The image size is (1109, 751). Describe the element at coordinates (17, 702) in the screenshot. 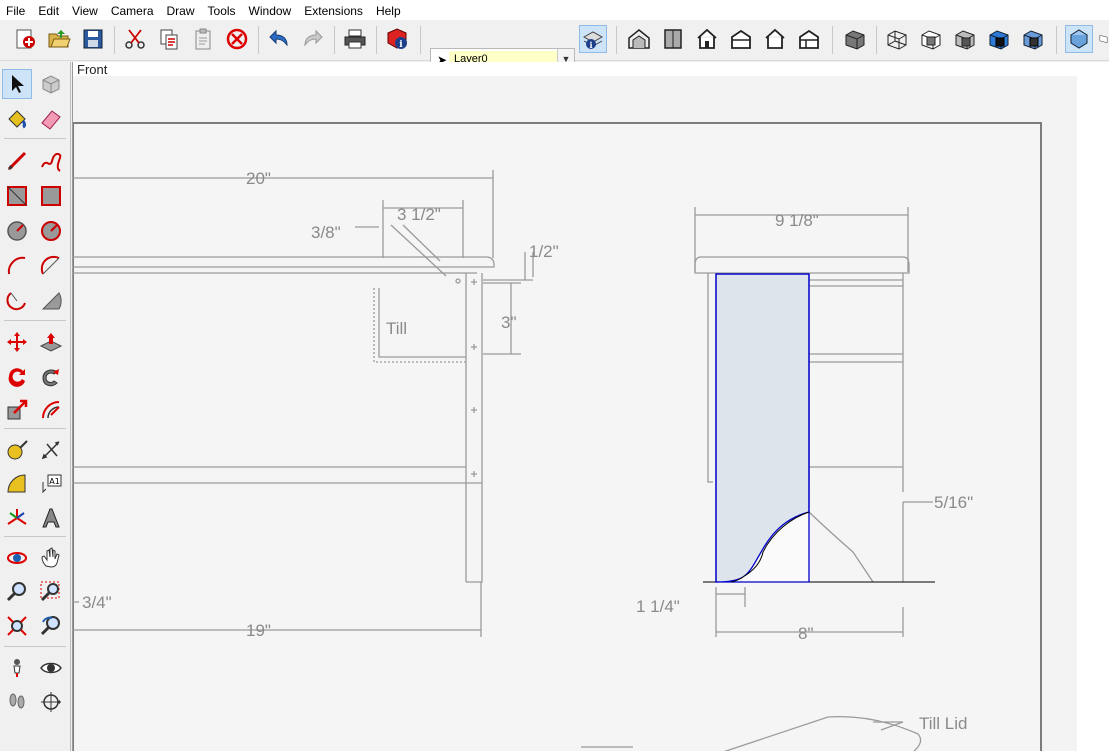

I see `walk-tool-icon` at that location.